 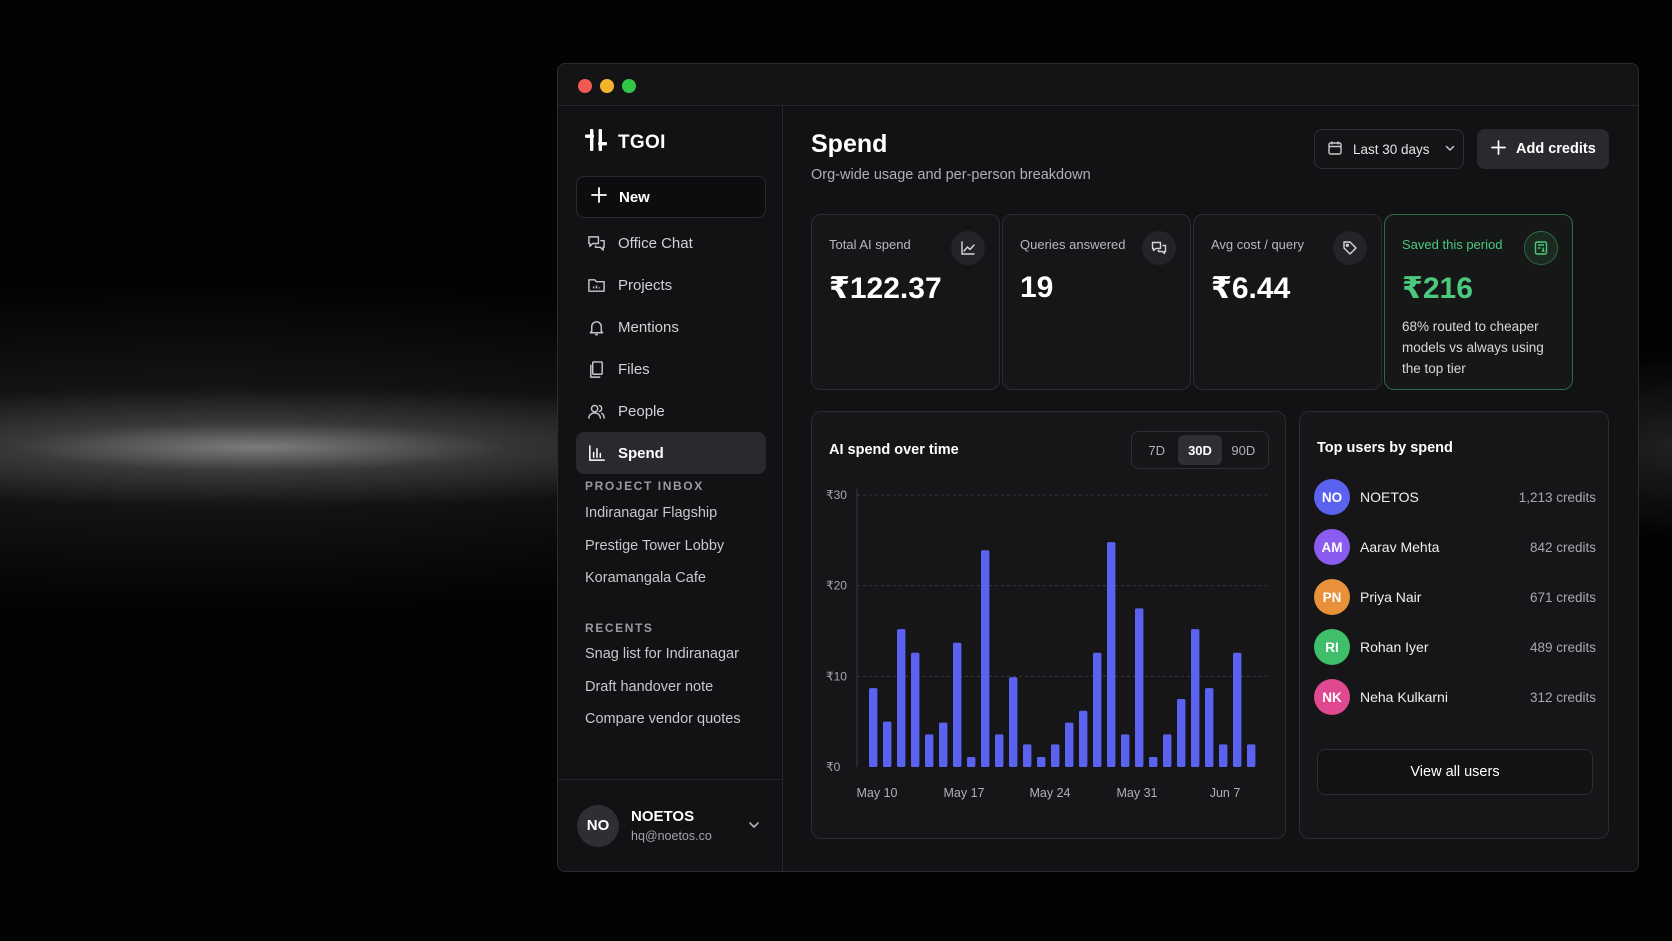 What do you see at coordinates (1137, 793) in the screenshot?
I see `x-tick-label: May 31` at bounding box center [1137, 793].